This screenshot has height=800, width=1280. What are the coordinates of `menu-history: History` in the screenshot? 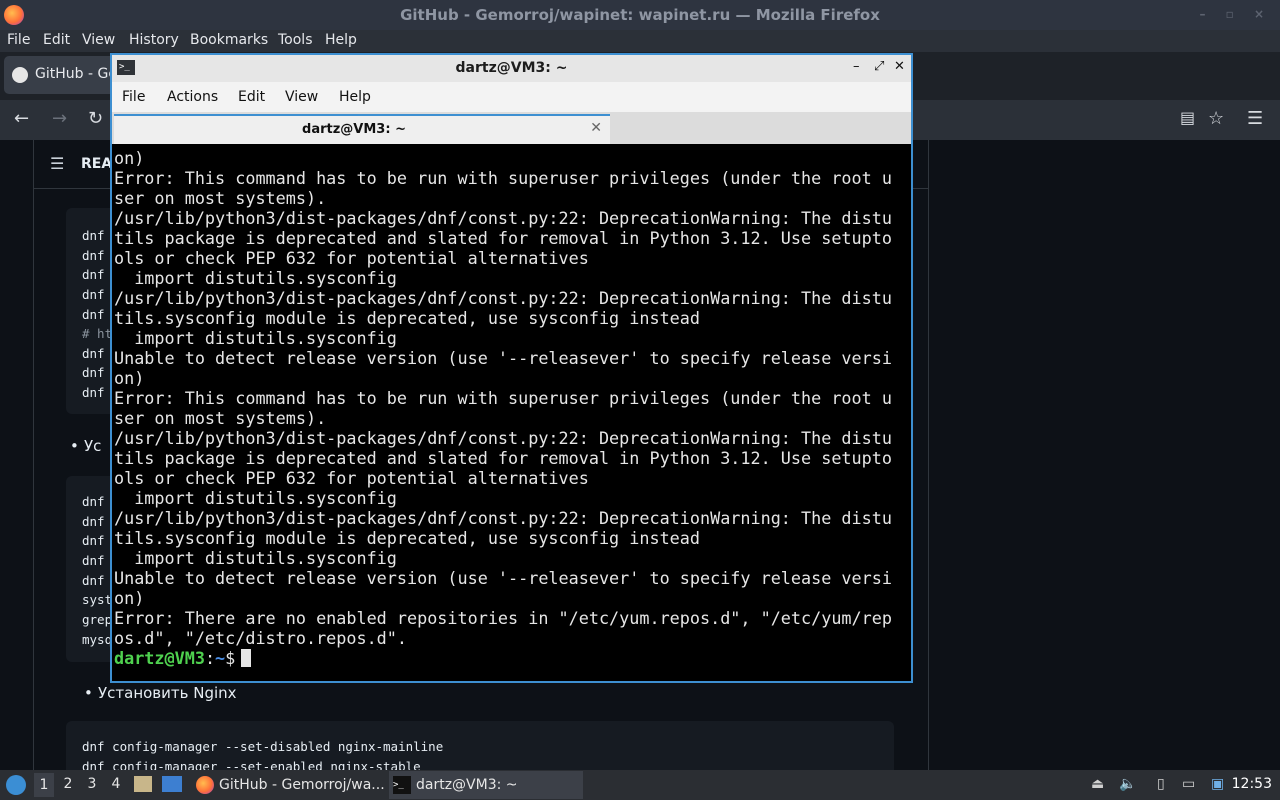 It's located at (154, 40).